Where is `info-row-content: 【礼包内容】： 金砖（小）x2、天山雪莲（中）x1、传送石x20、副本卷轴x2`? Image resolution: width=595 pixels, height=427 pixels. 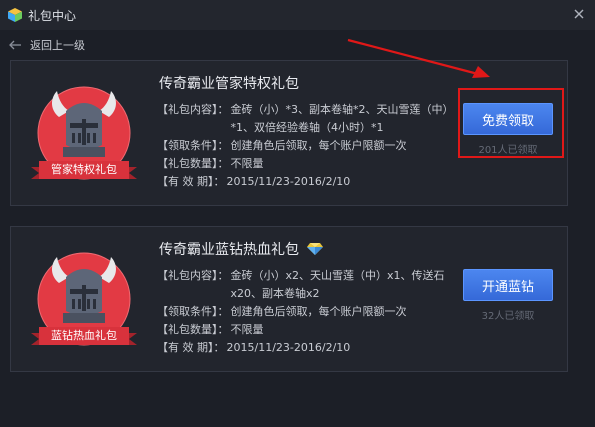
info-row-content: 【礼包内容】： 金砖（小）x2、天山雪莲（中）x1、传送石x20、副本卷轴x2 is located at coordinates (307, 285).